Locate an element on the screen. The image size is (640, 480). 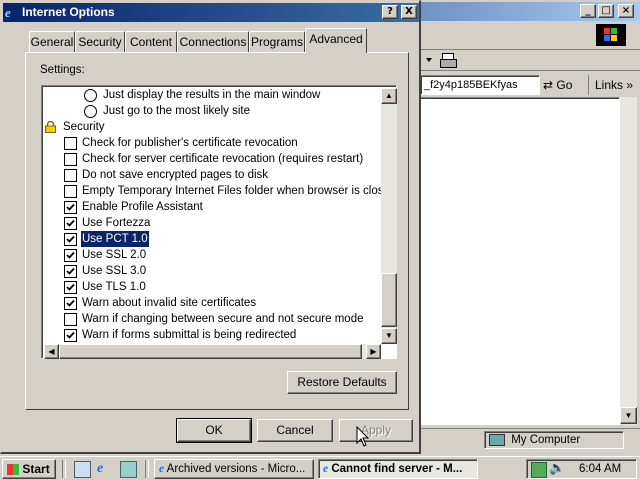
cancel-button: Cancel is located at coordinates (295, 430).